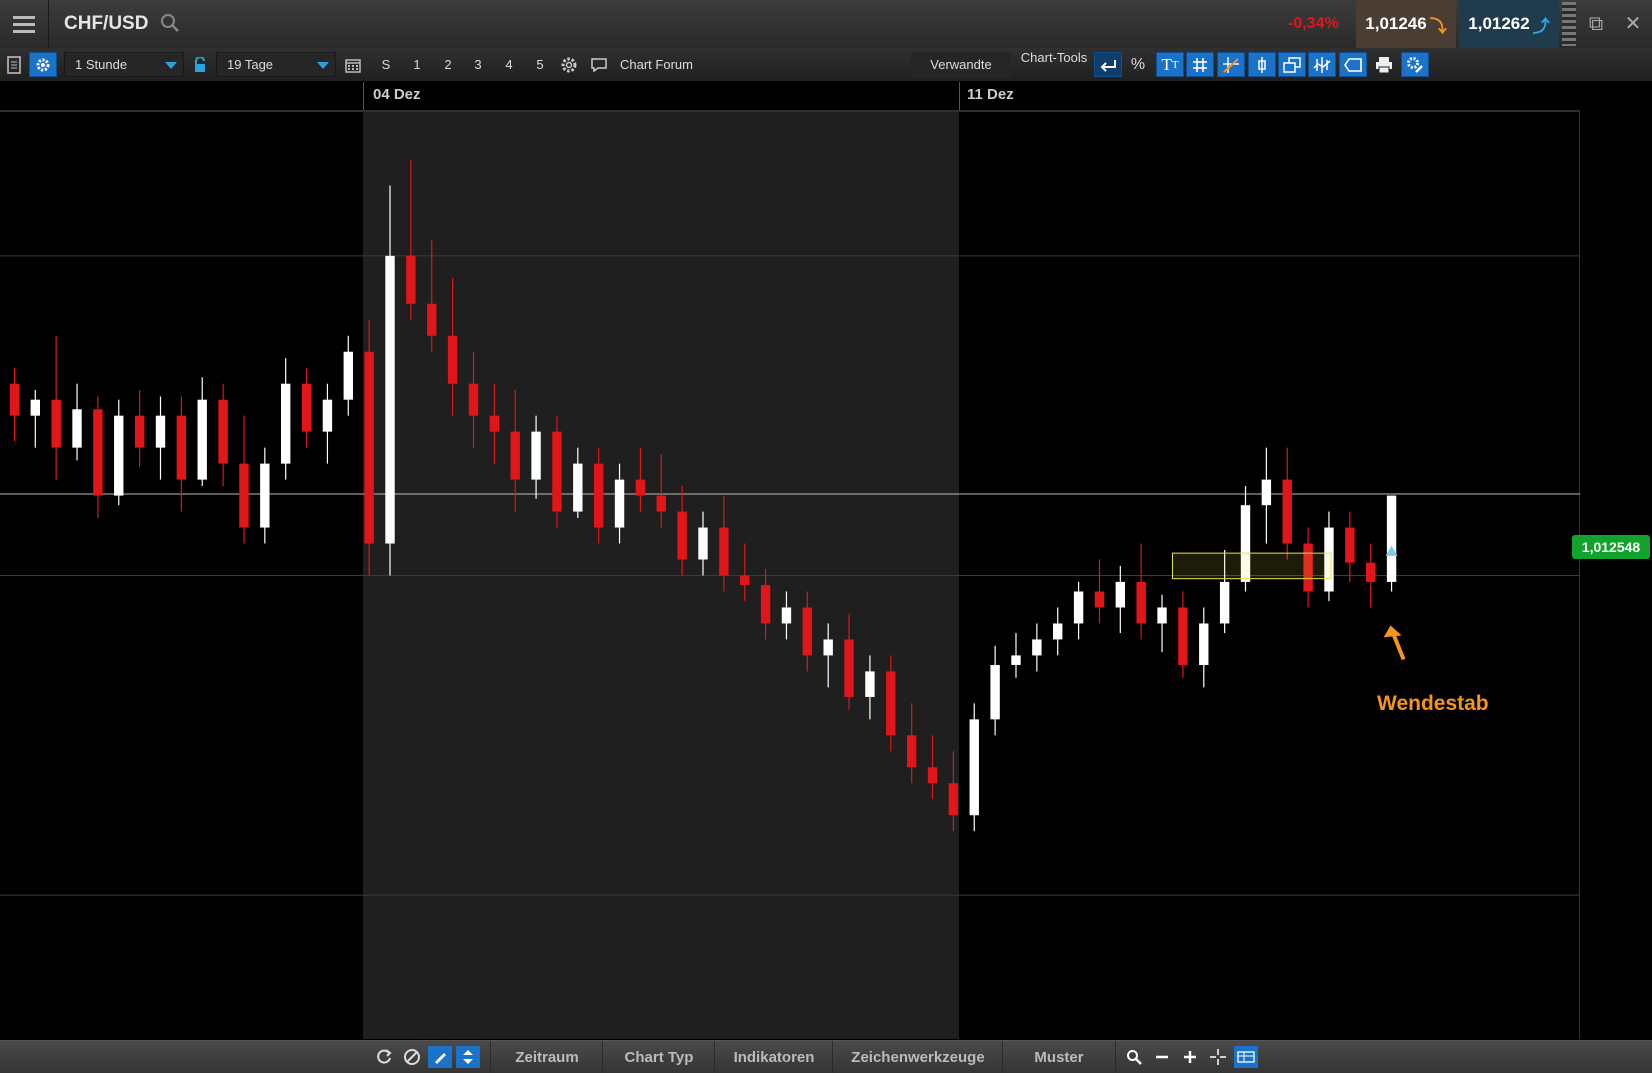 Image resolution: width=1652 pixels, height=1073 pixels. Describe the element at coordinates (276, 64) in the screenshot. I see `range-select: 19 Tage` at that location.